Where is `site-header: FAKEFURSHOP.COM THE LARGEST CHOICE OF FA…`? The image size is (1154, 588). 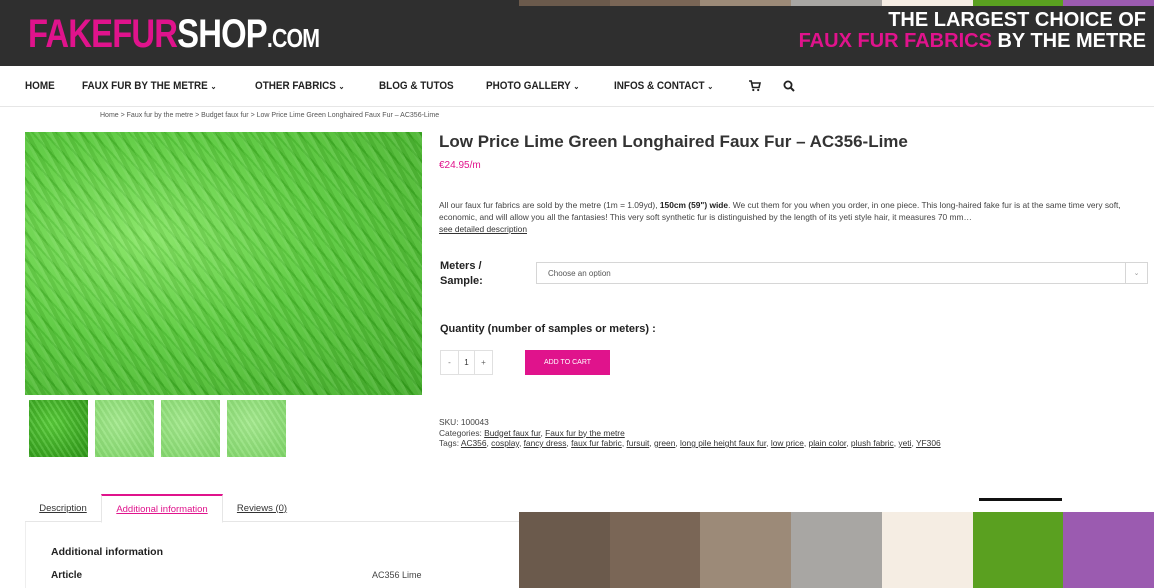
site-header: FAKEFURSHOP.COM THE LARGEST CHOICE OF FA… is located at coordinates (577, 33).